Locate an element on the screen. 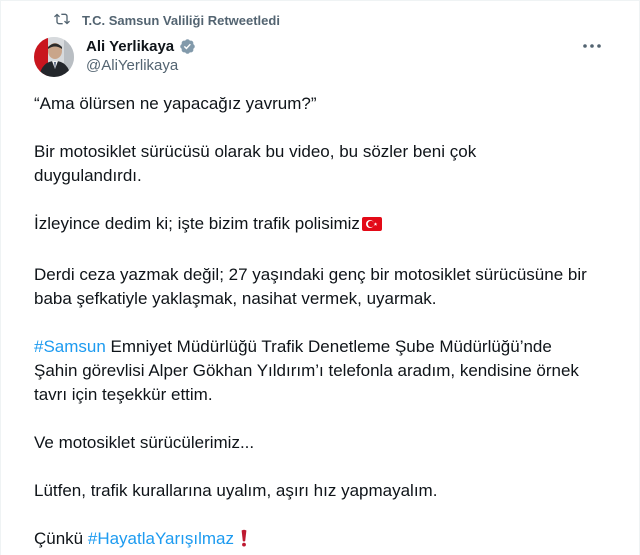  avatar is located at coordinates (54, 57).